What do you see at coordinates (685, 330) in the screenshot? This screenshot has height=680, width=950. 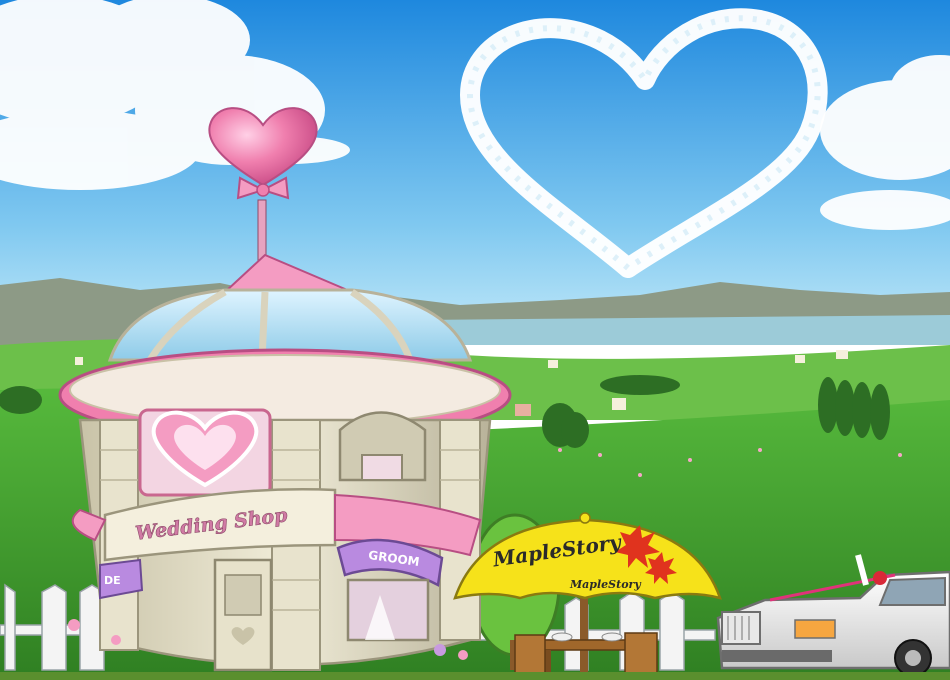 I see `lake` at bounding box center [685, 330].